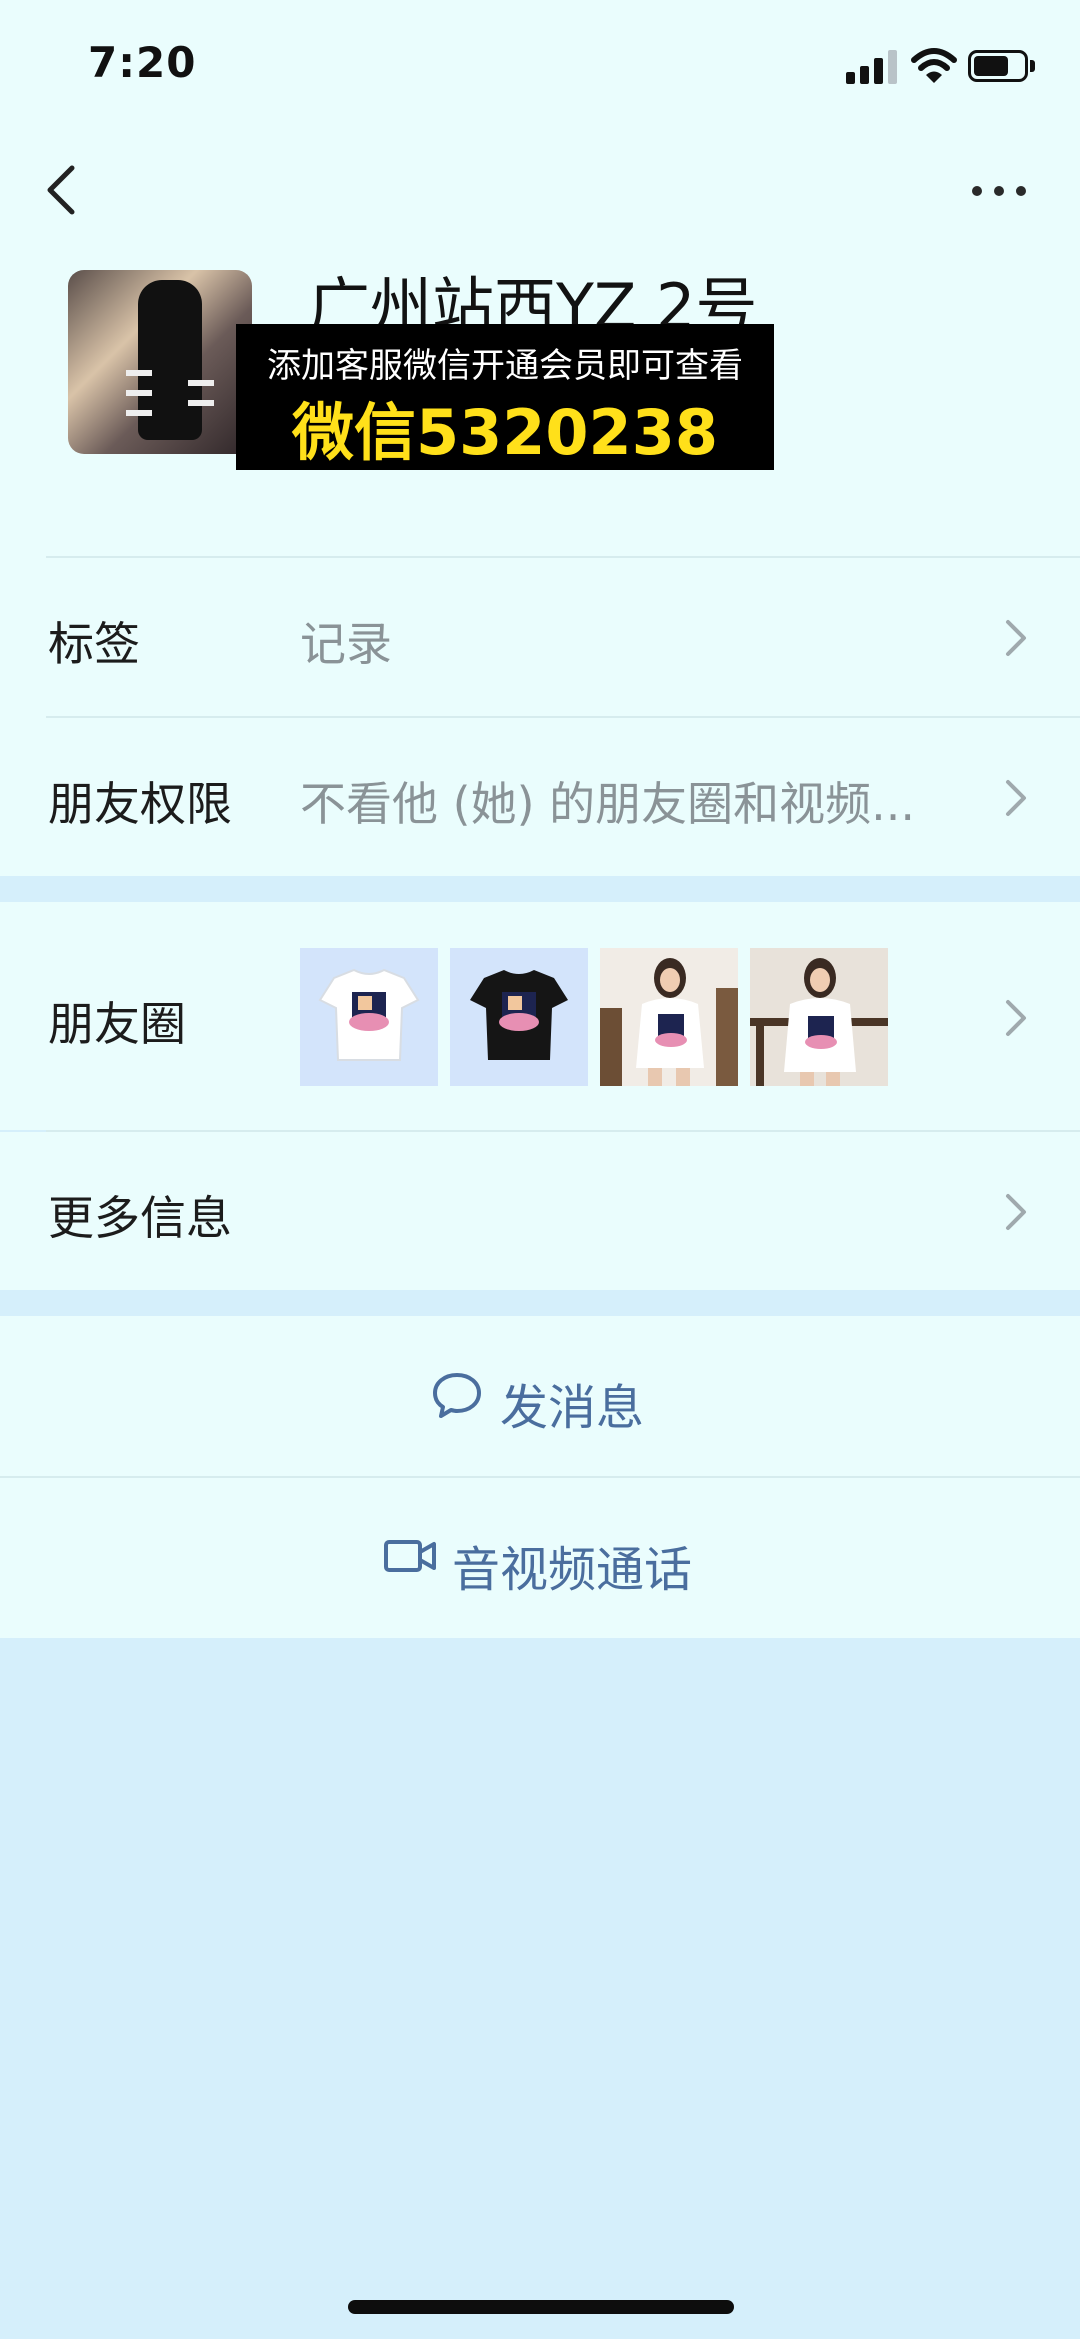  Describe the element at coordinates (541, 2307) in the screenshot. I see `home-indicator` at that location.